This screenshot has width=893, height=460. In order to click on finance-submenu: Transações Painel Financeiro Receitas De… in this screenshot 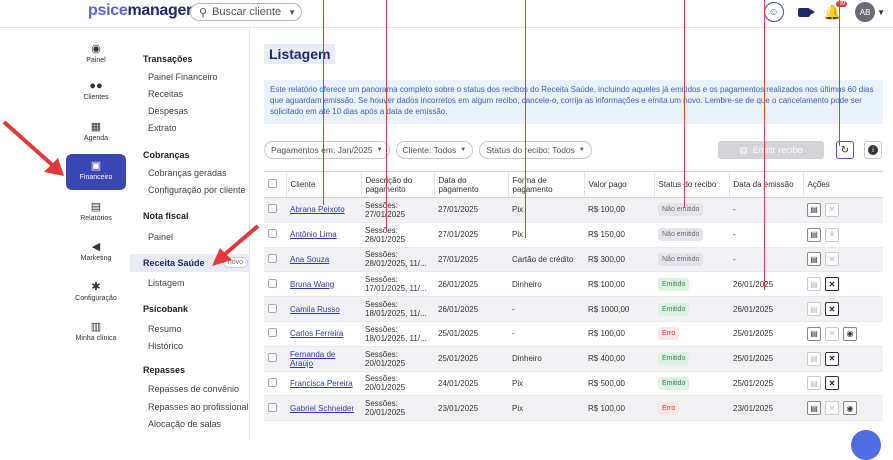, I will do `click(190, 233)`.